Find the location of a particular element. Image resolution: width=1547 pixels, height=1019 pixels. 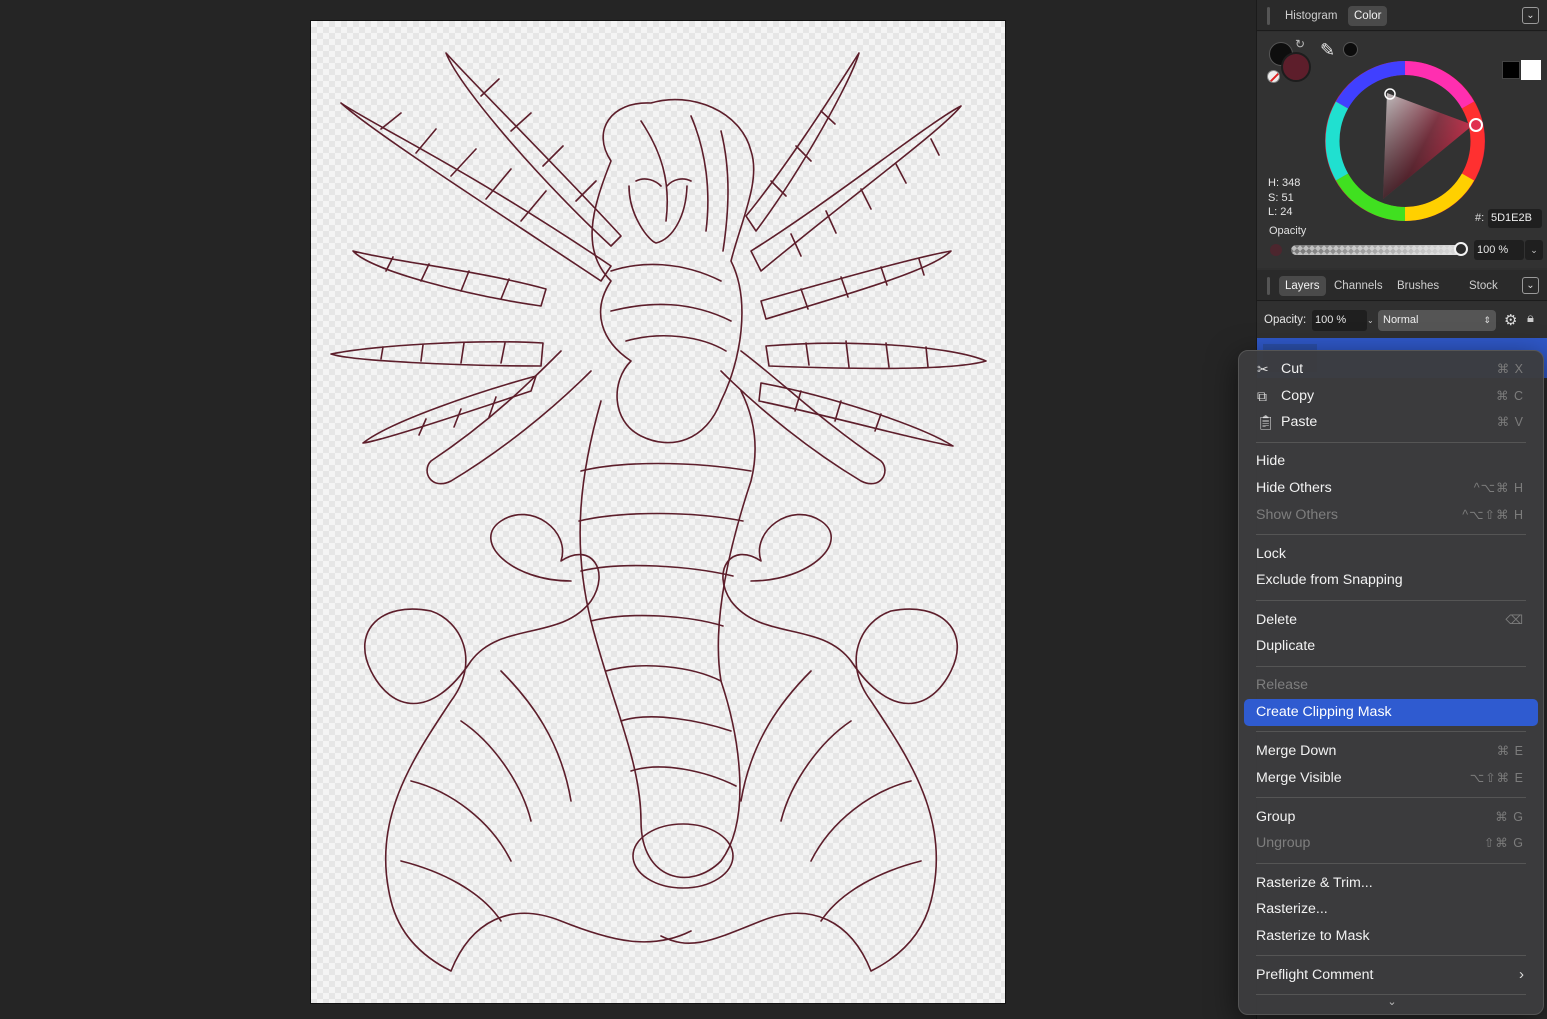

lock-icon: 🔒︎ is located at coordinates (1530, 318).